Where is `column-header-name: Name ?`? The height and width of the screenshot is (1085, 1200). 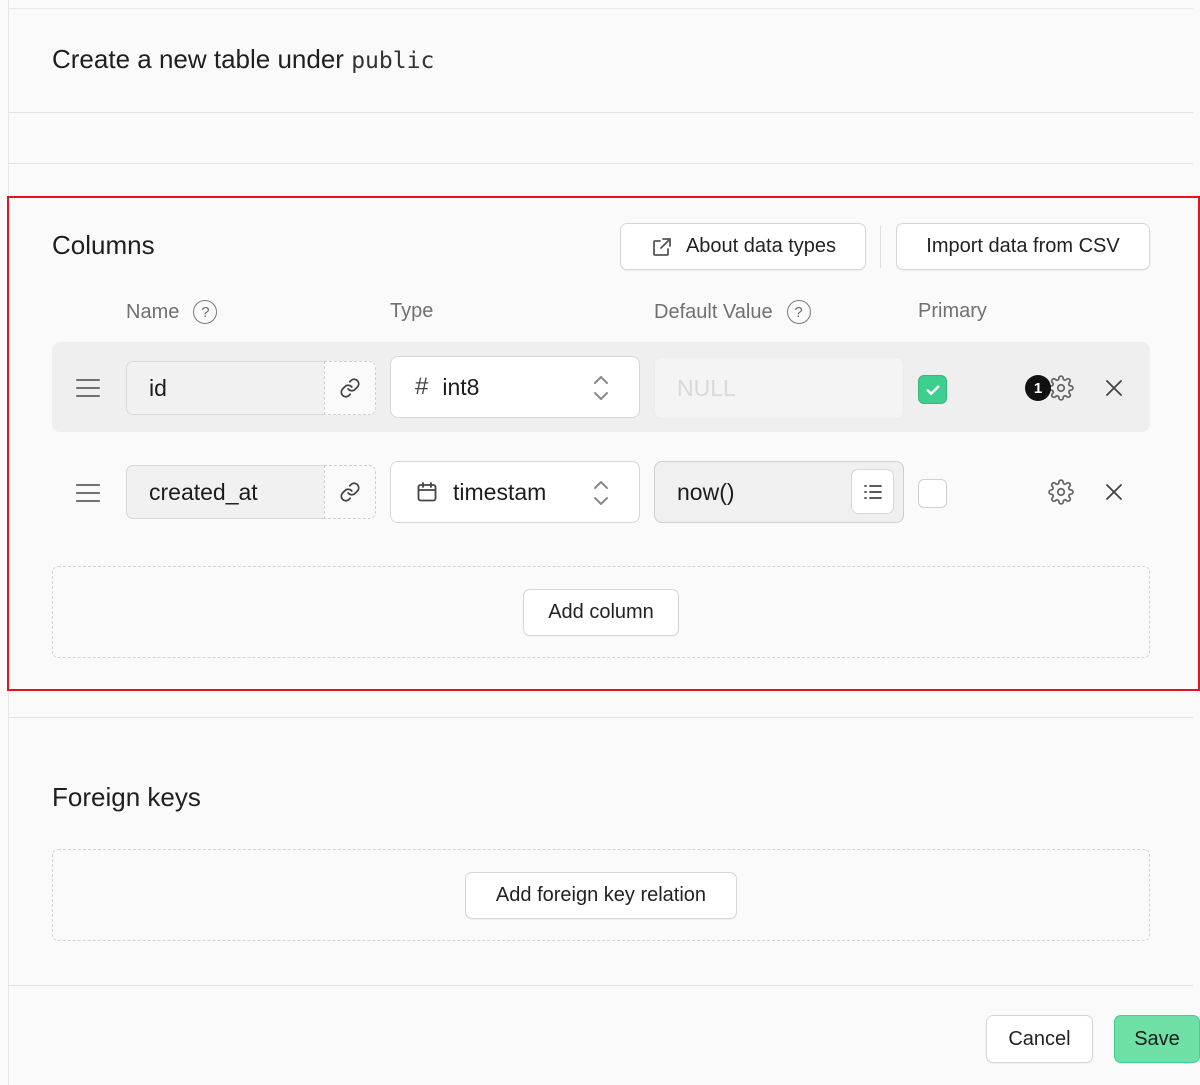
column-header-name: Name ? is located at coordinates (172, 312).